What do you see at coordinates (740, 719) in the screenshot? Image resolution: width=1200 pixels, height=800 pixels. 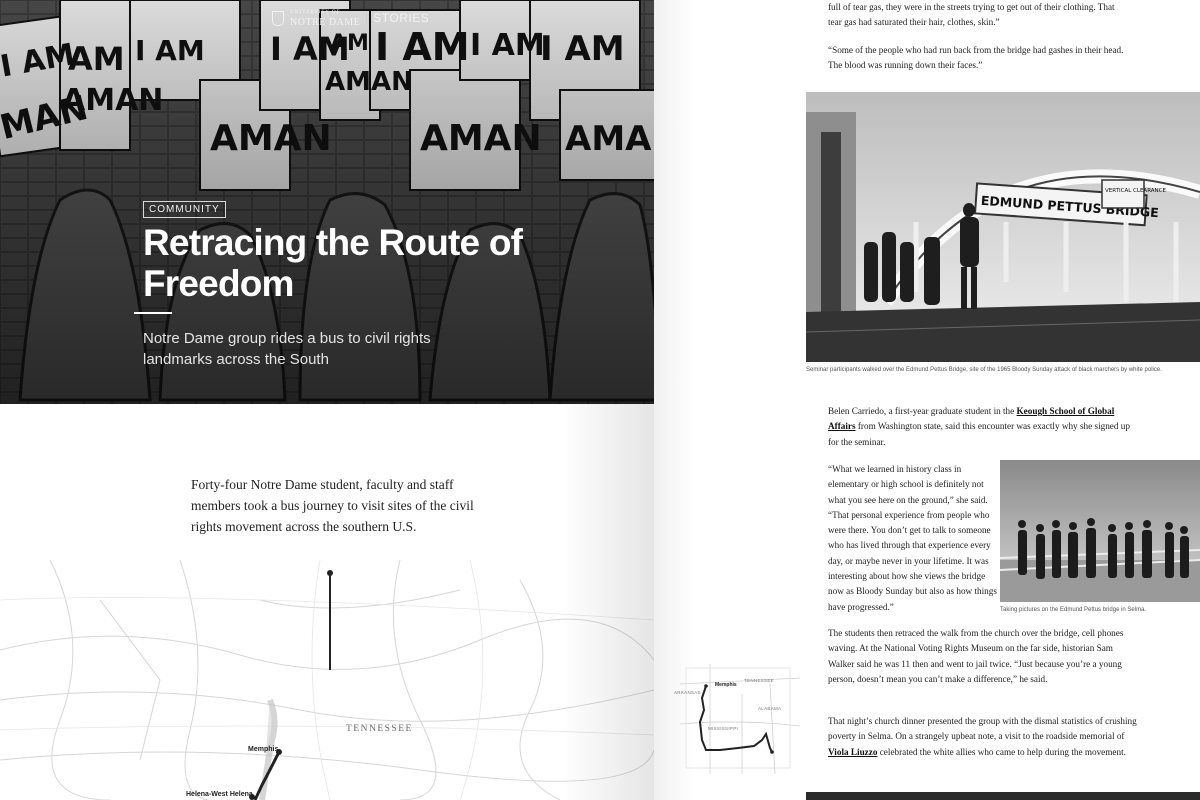 I see `mini-route-map` at bounding box center [740, 719].